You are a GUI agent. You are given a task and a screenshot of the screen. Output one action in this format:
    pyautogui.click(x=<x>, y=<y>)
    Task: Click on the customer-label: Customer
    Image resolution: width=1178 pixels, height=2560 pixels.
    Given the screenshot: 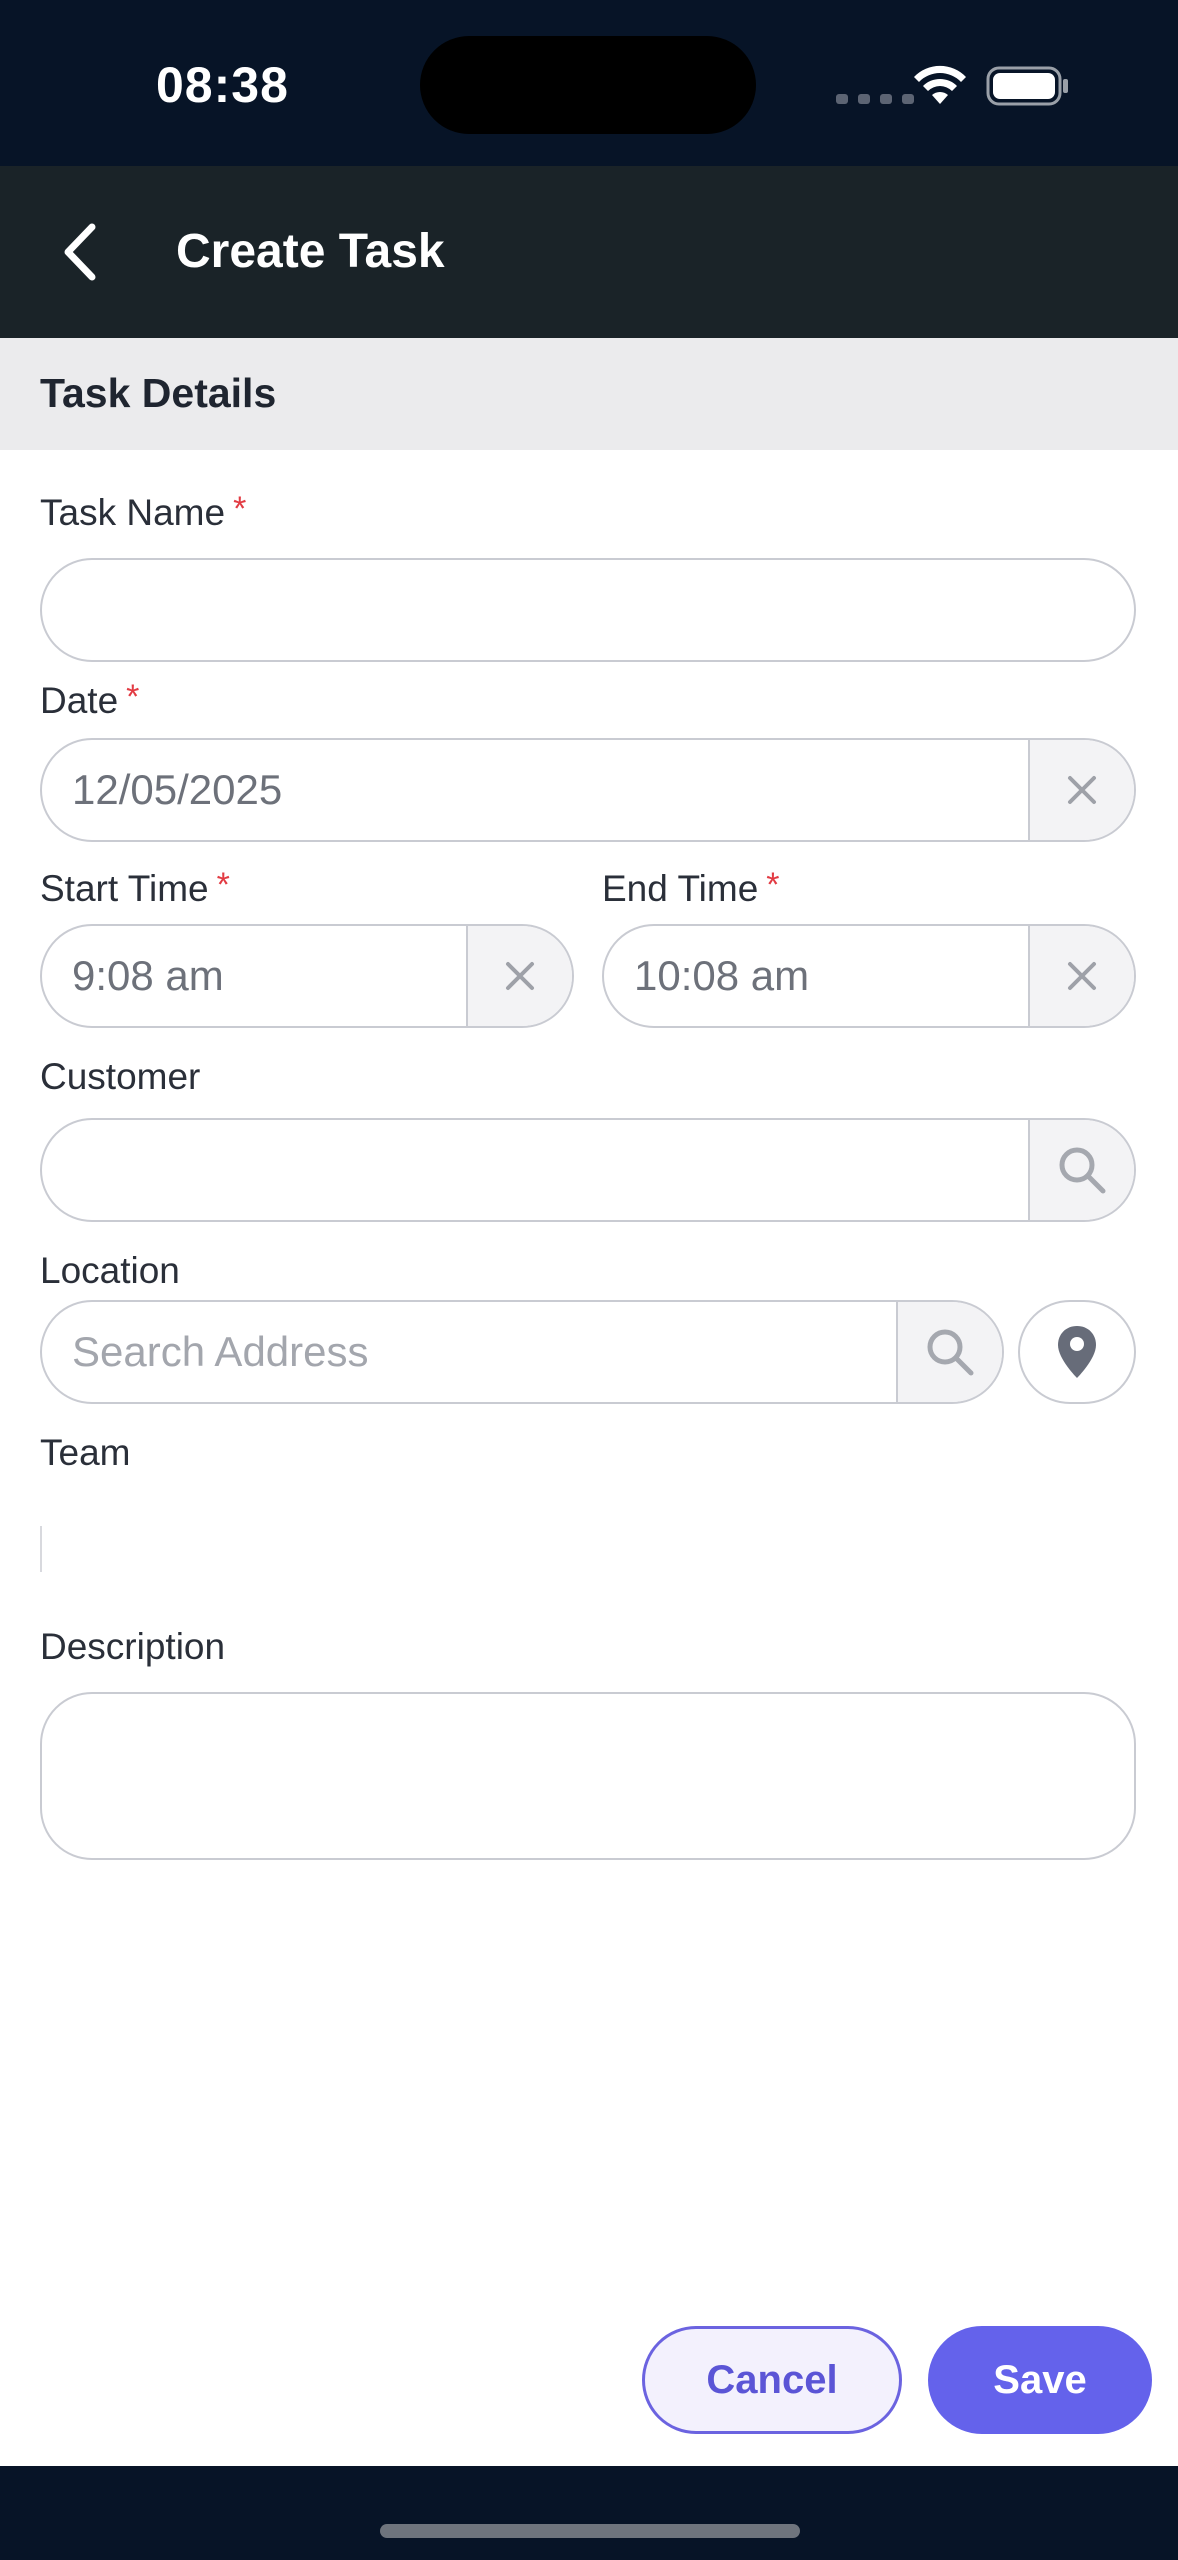 What is the action you would take?
    pyautogui.click(x=120, y=1077)
    